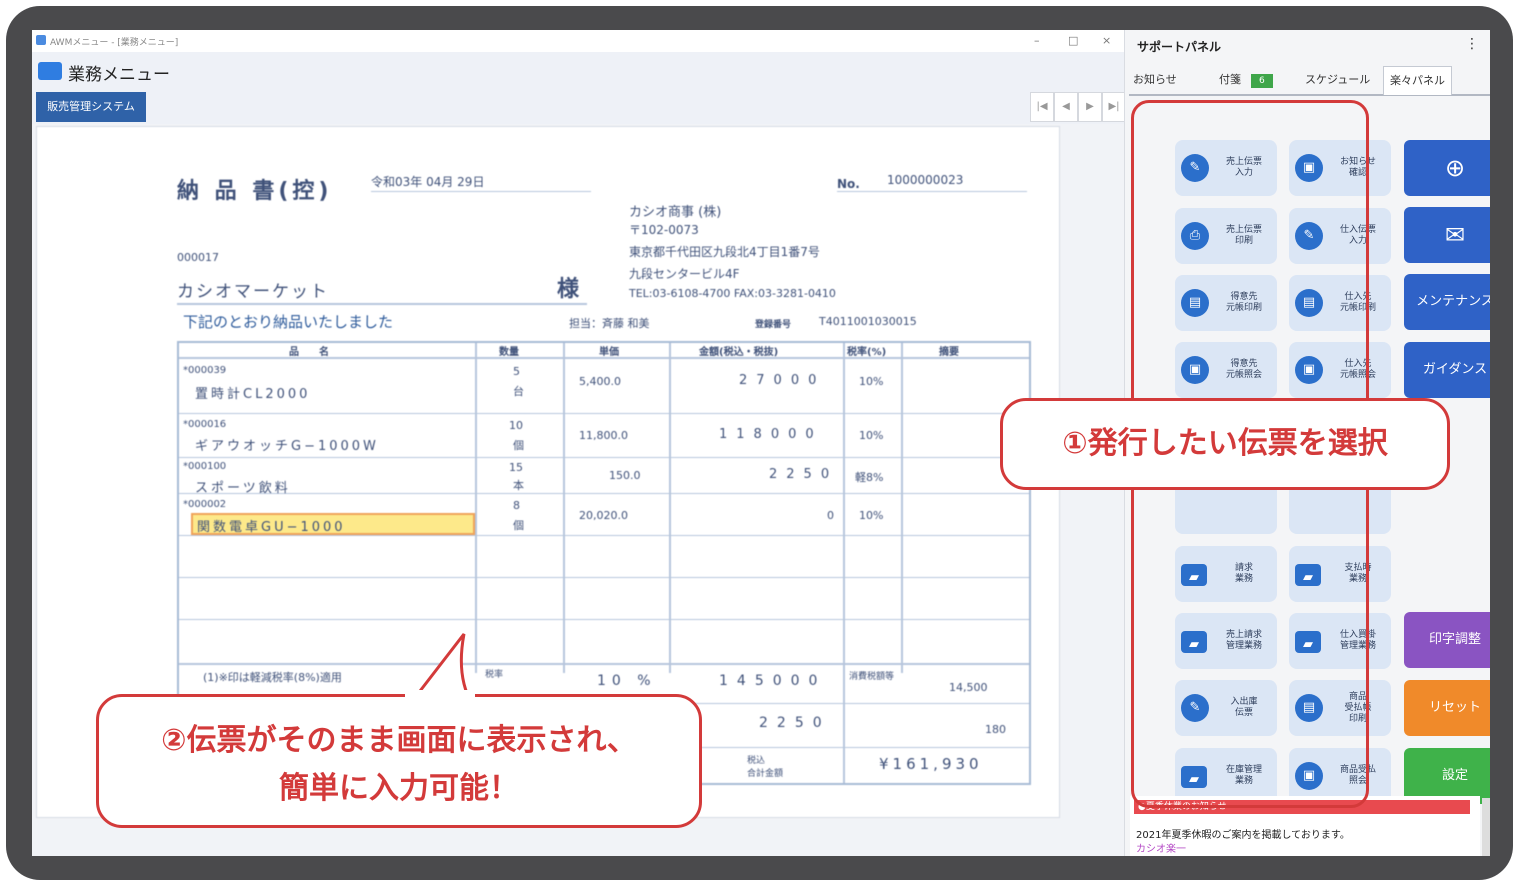 Image resolution: width=1519 pixels, height=886 pixels. I want to click on nav-prev-button: ◀, so click(1066, 107).